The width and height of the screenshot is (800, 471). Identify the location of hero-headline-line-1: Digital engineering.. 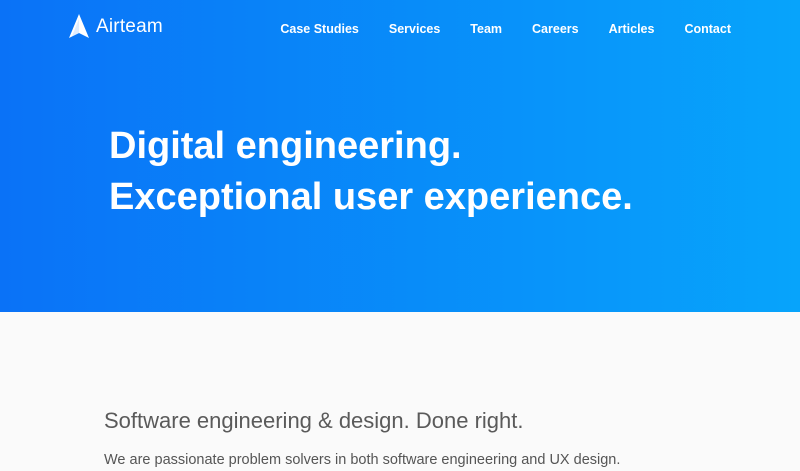
(285, 146).